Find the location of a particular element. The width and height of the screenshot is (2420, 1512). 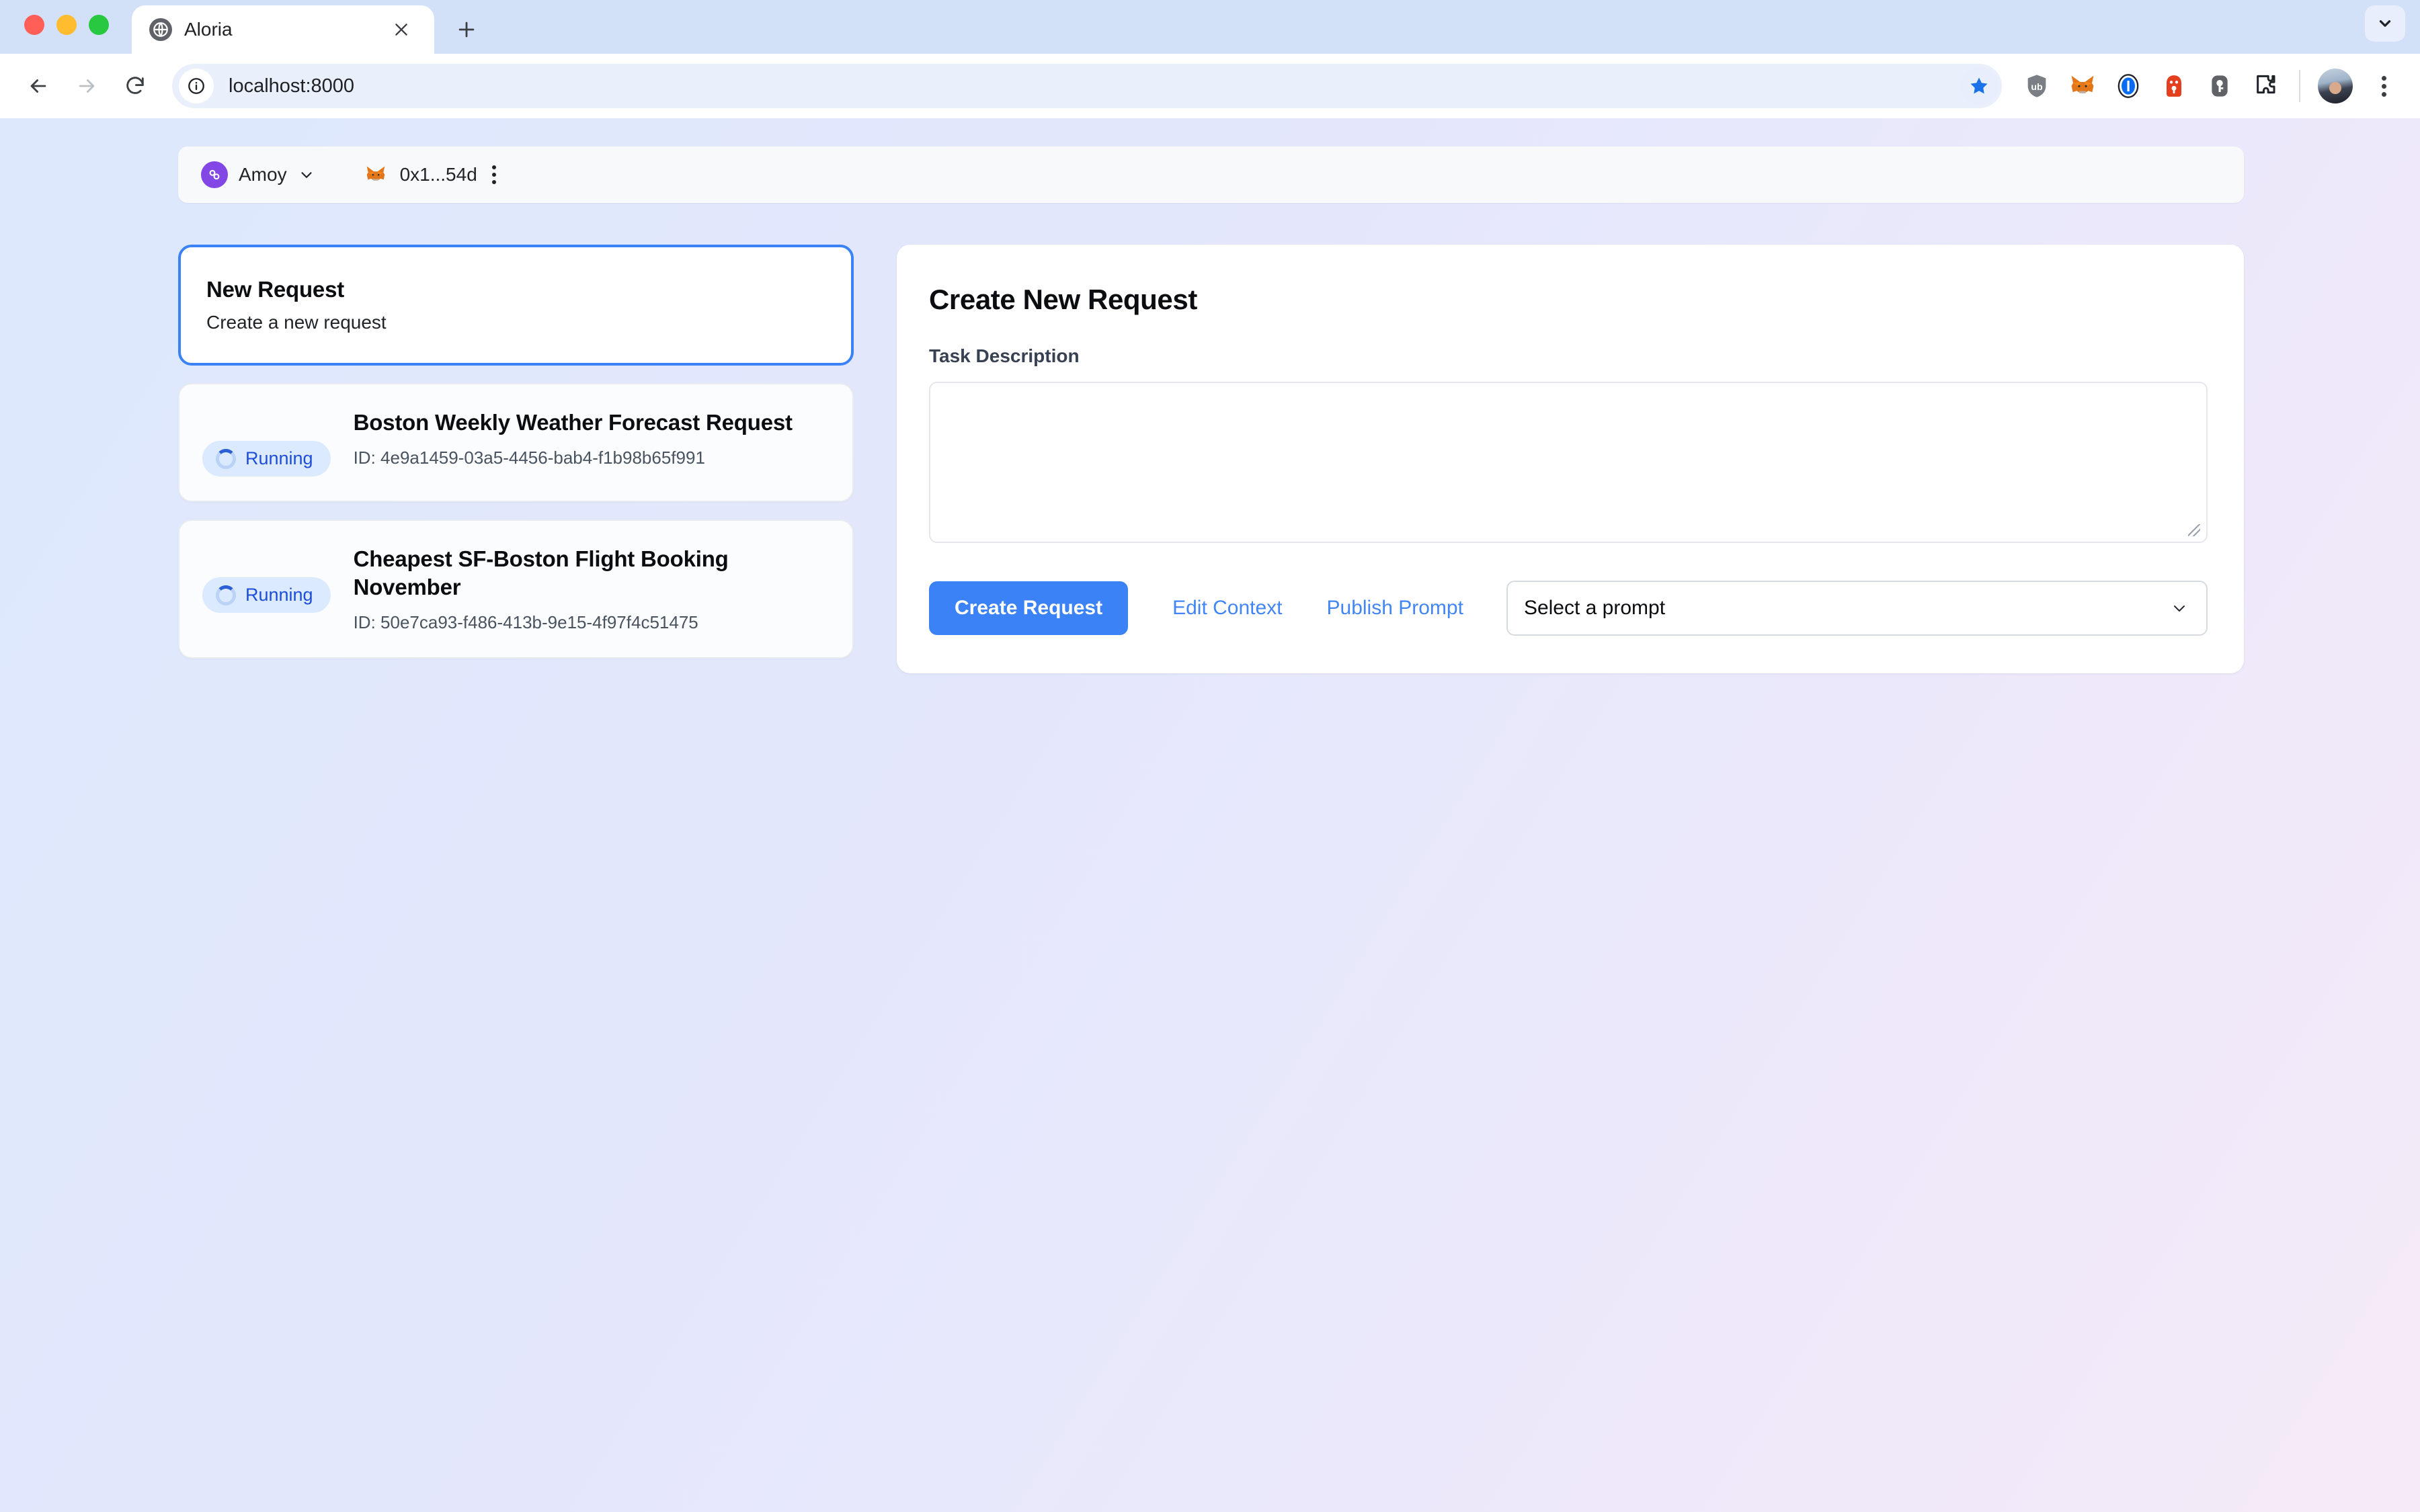

browser-tab-aloria: Aloria is located at coordinates (283, 30).